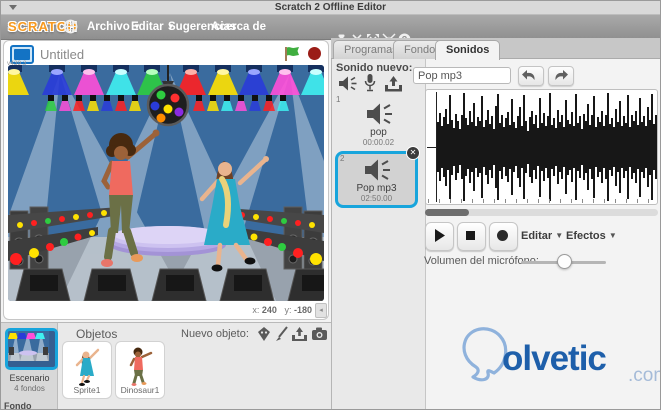 This screenshot has width=661, height=410. Describe the element at coordinates (238, 27) in the screenshot. I see `menu-acerca-de: Acerca de` at that location.